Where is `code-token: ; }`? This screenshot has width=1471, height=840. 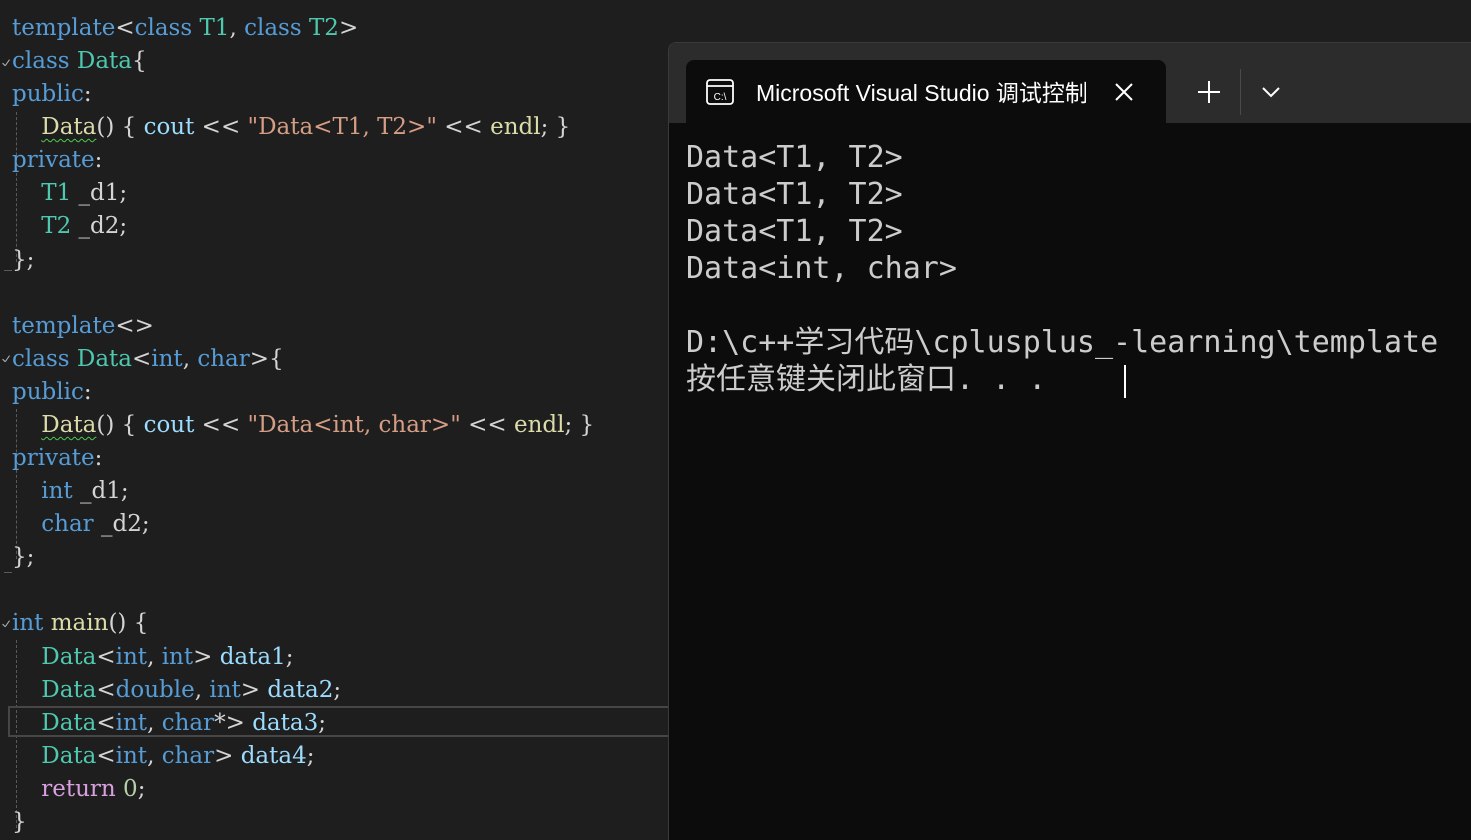 code-token: ; } is located at coordinates (555, 127).